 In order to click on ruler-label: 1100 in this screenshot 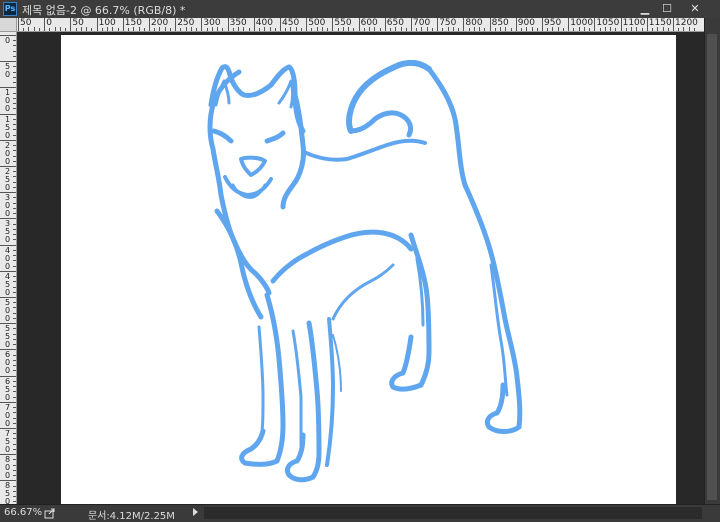, I will do `click(634, 23)`.